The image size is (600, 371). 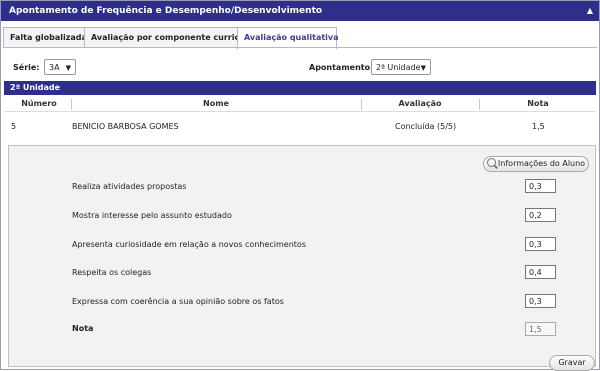 I want to click on row-nota: 1,5, so click(x=538, y=126).